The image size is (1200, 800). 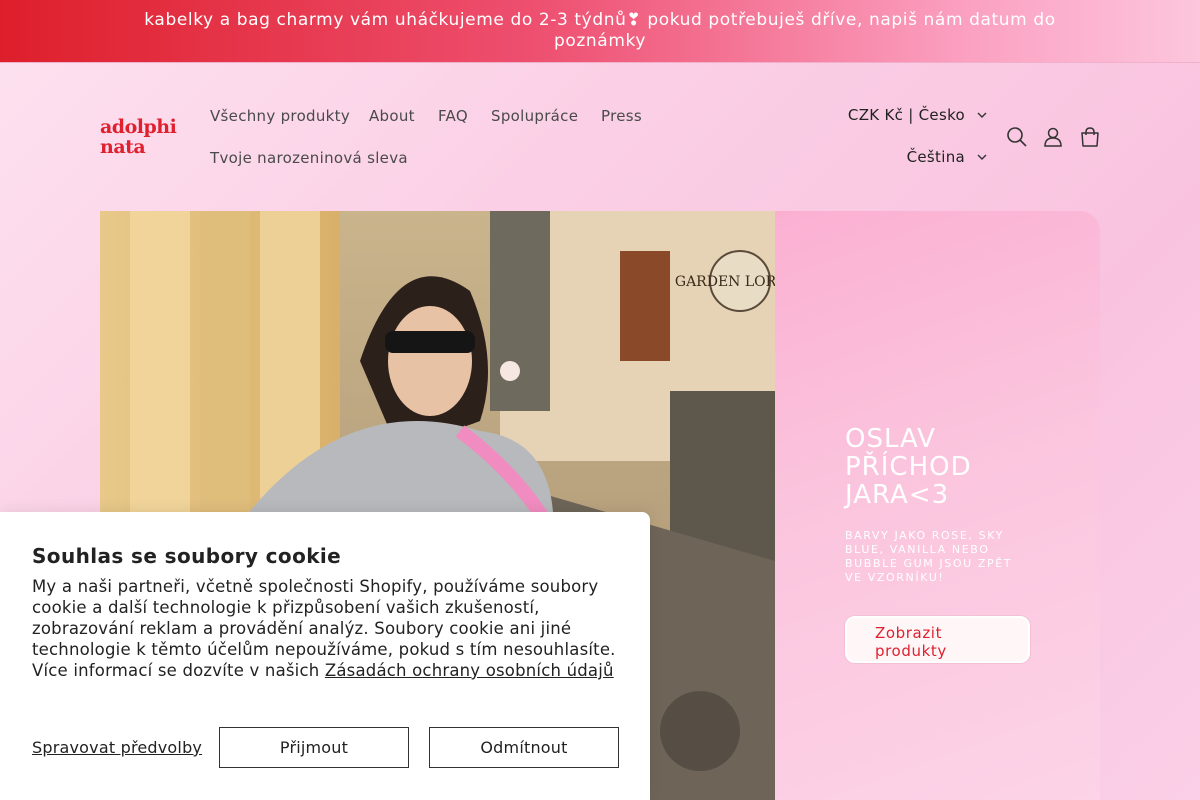 I want to click on language-label: Čeština, so click(x=935, y=157).